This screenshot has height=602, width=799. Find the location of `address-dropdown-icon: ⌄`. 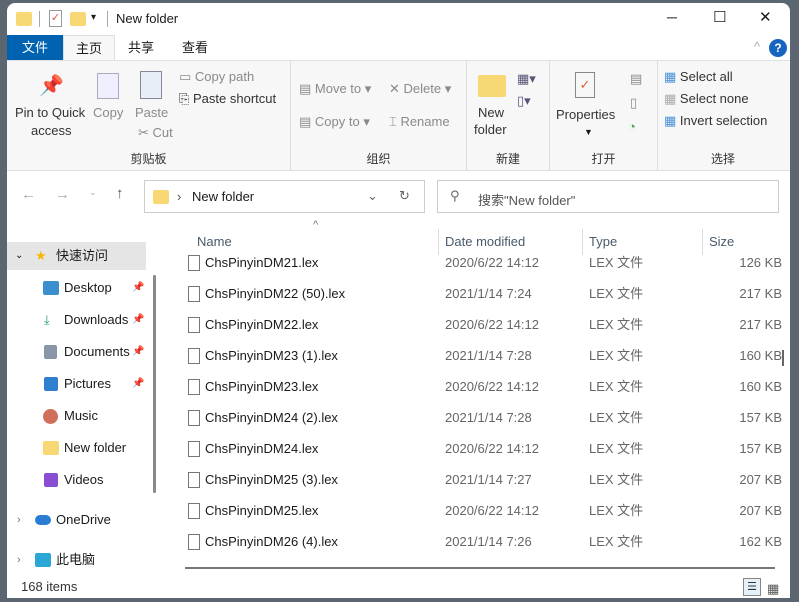

address-dropdown-icon: ⌄ is located at coordinates (372, 196).